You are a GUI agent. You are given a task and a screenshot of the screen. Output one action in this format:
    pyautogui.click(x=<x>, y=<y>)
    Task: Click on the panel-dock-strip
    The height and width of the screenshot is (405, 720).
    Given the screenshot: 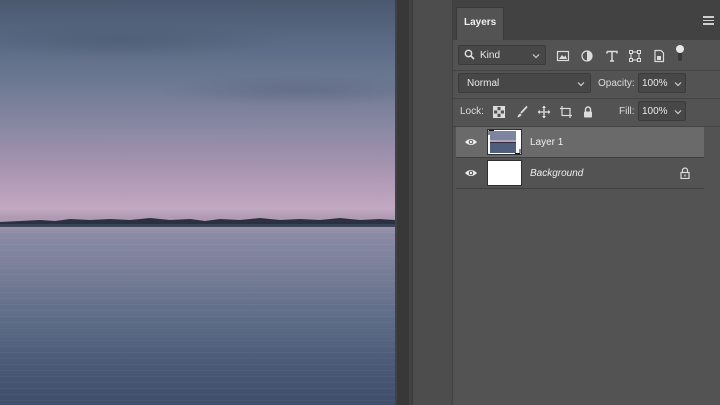 What is the action you would take?
    pyautogui.click(x=432, y=202)
    